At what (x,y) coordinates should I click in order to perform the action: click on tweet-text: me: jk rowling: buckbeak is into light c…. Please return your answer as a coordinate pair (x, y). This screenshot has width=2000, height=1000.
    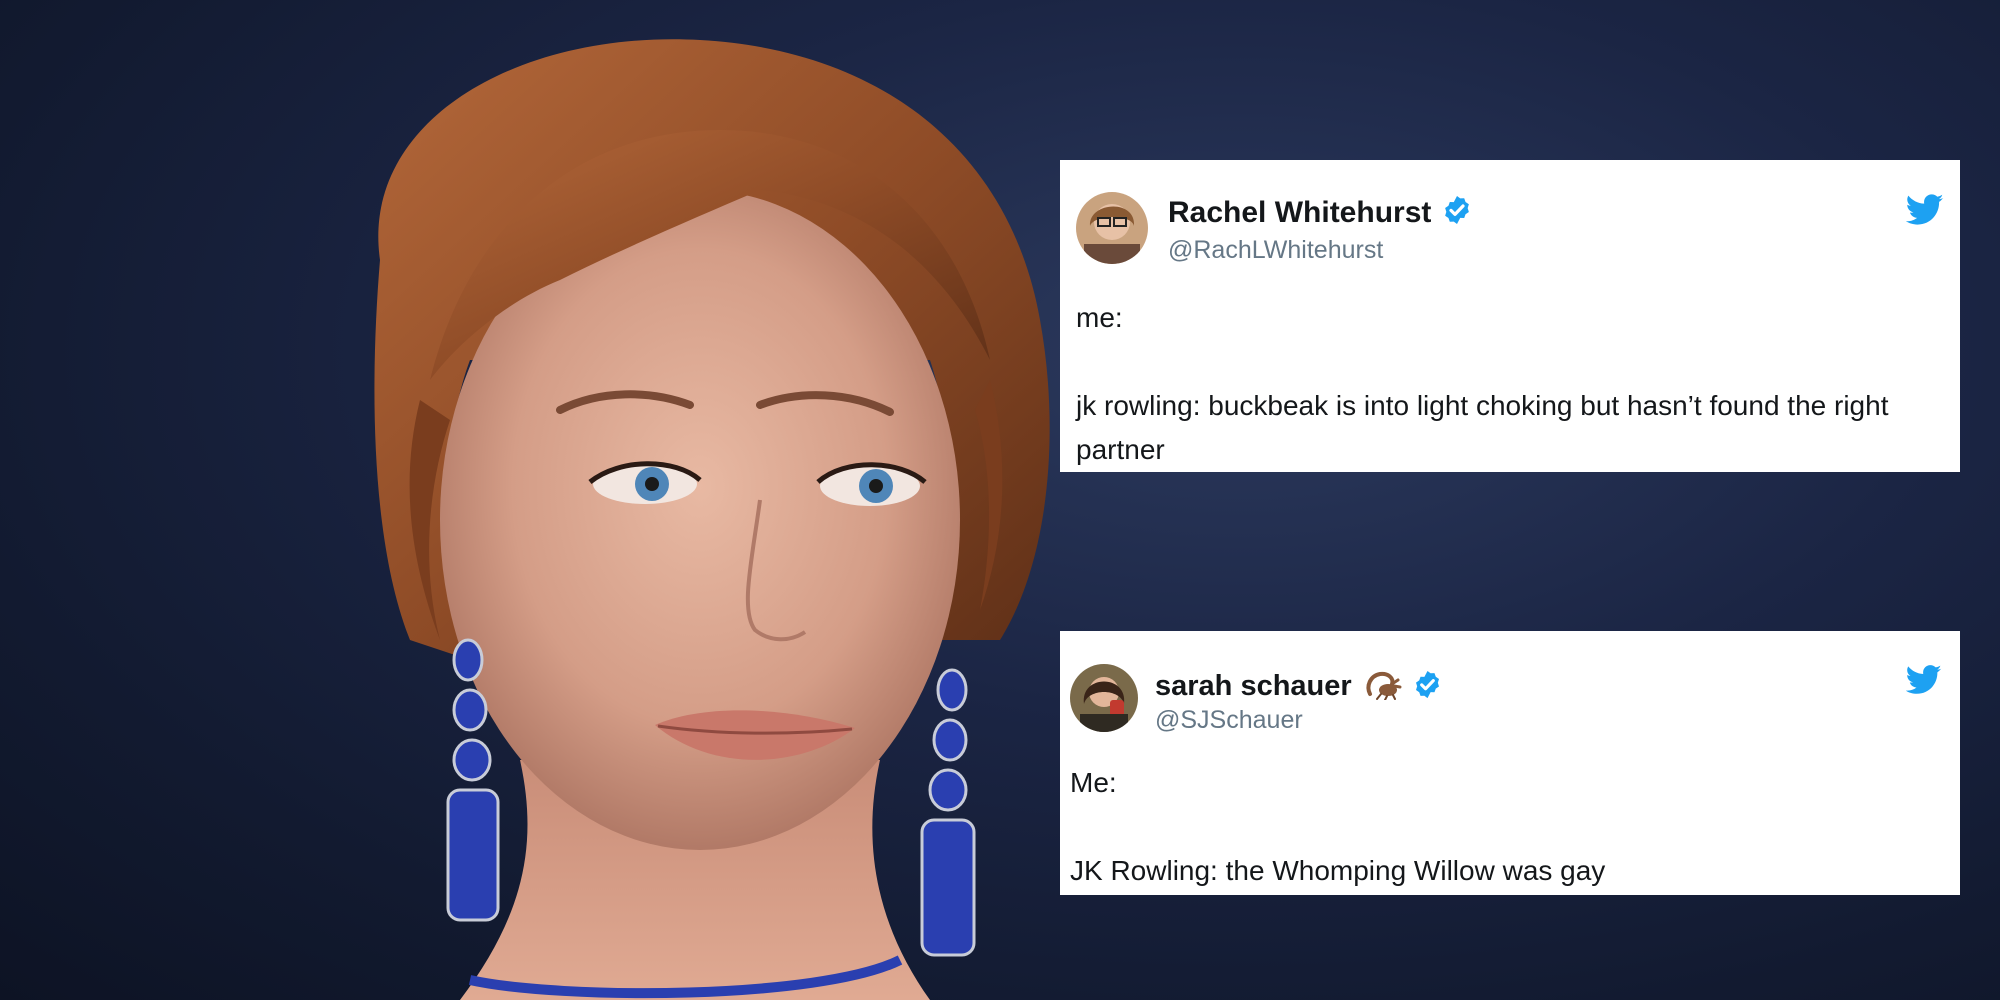
    Looking at the image, I should click on (1482, 383).